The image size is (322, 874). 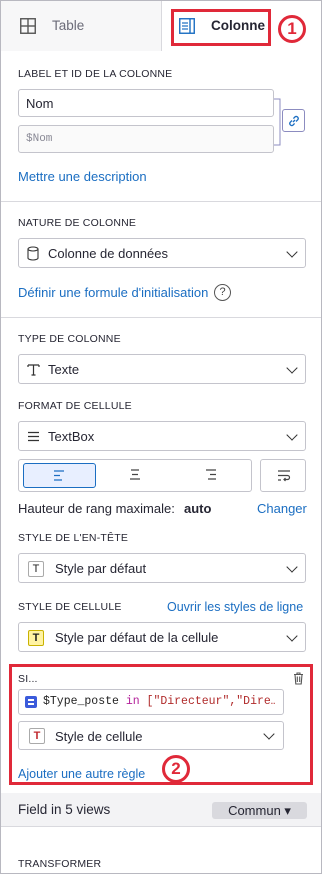 I want to click on column-label-input: Nom, so click(x=146, y=103).